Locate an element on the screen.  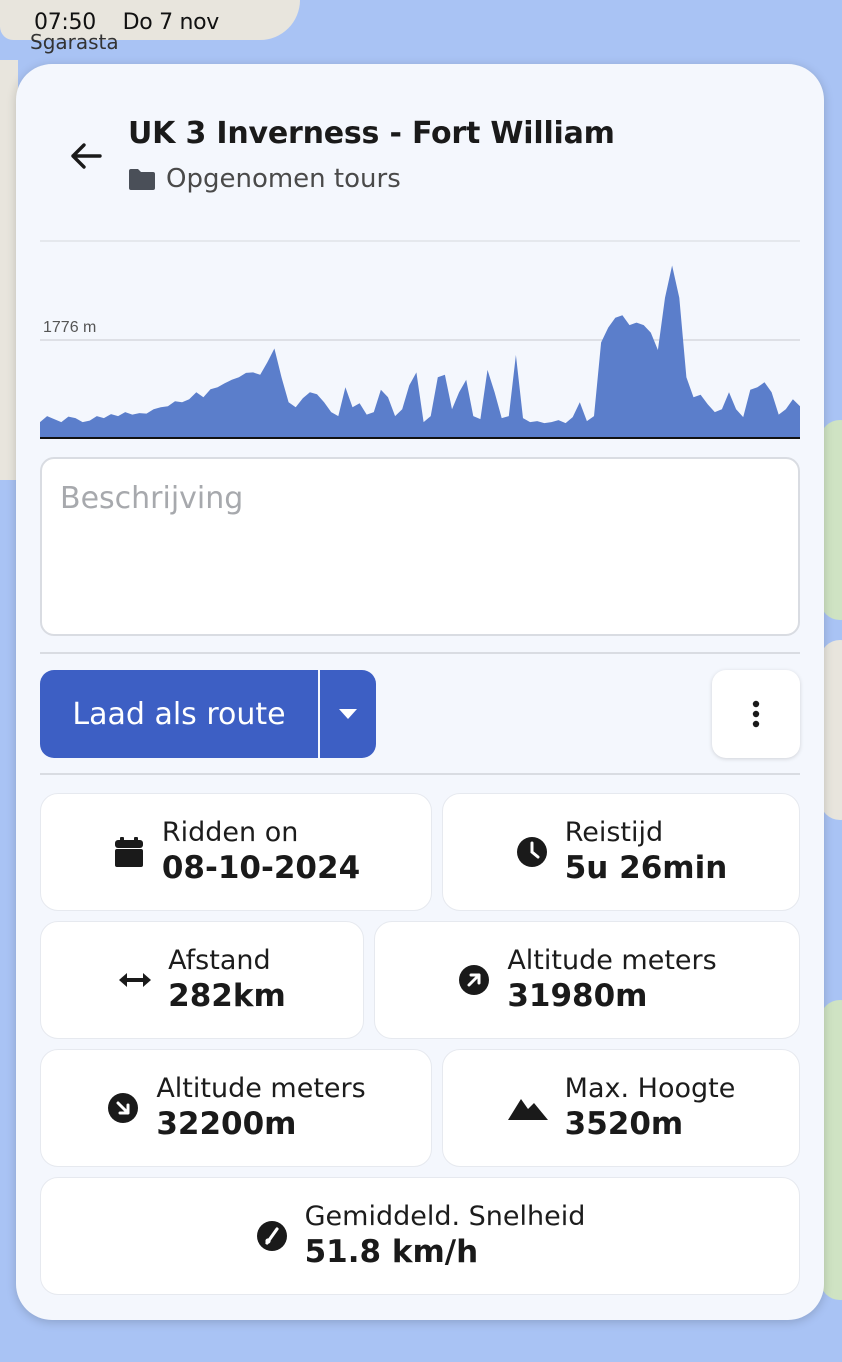
stat-card-descent: Altitude meters 32200m is located at coordinates (236, 1108).